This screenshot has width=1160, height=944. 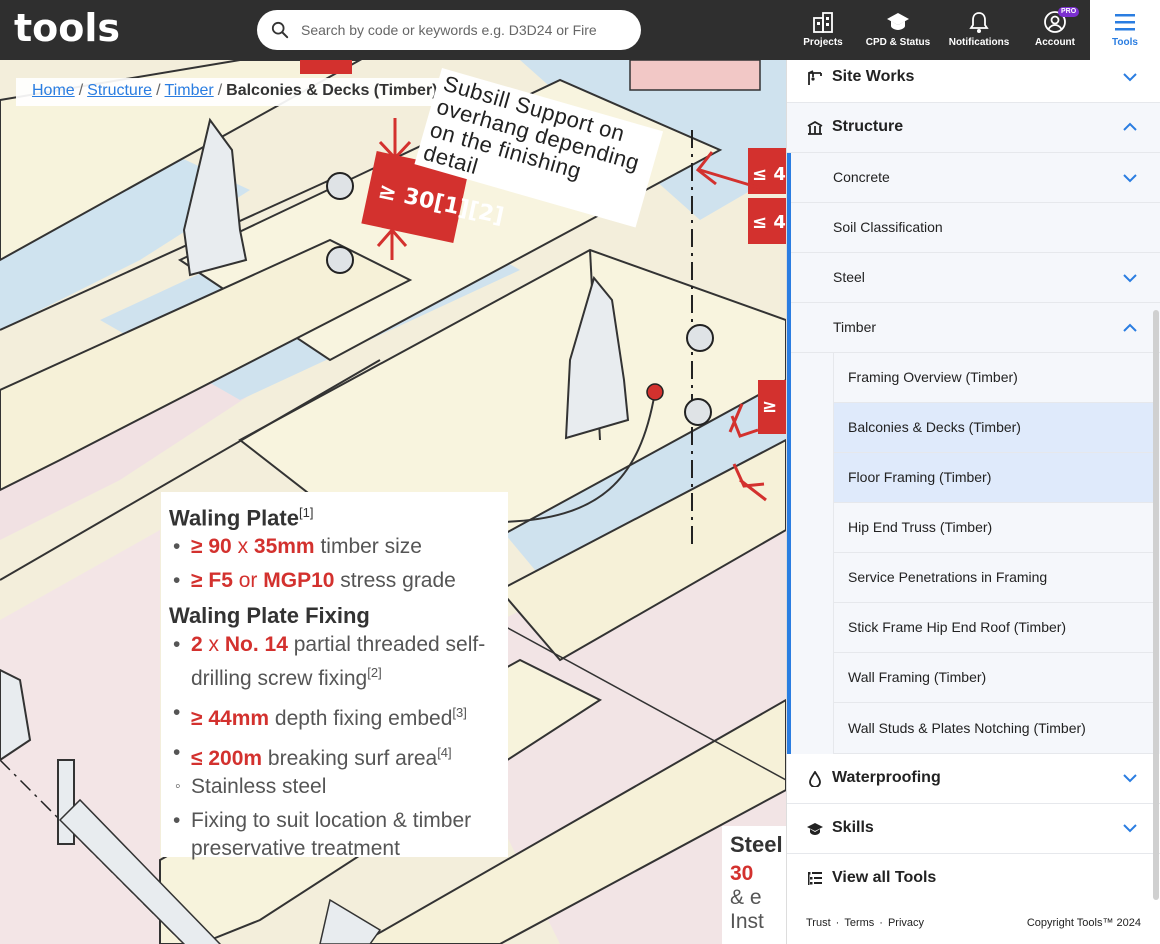 I want to click on sidebar-item-label: Wall Studs & Plates Notching (Timber), so click(x=967, y=728).